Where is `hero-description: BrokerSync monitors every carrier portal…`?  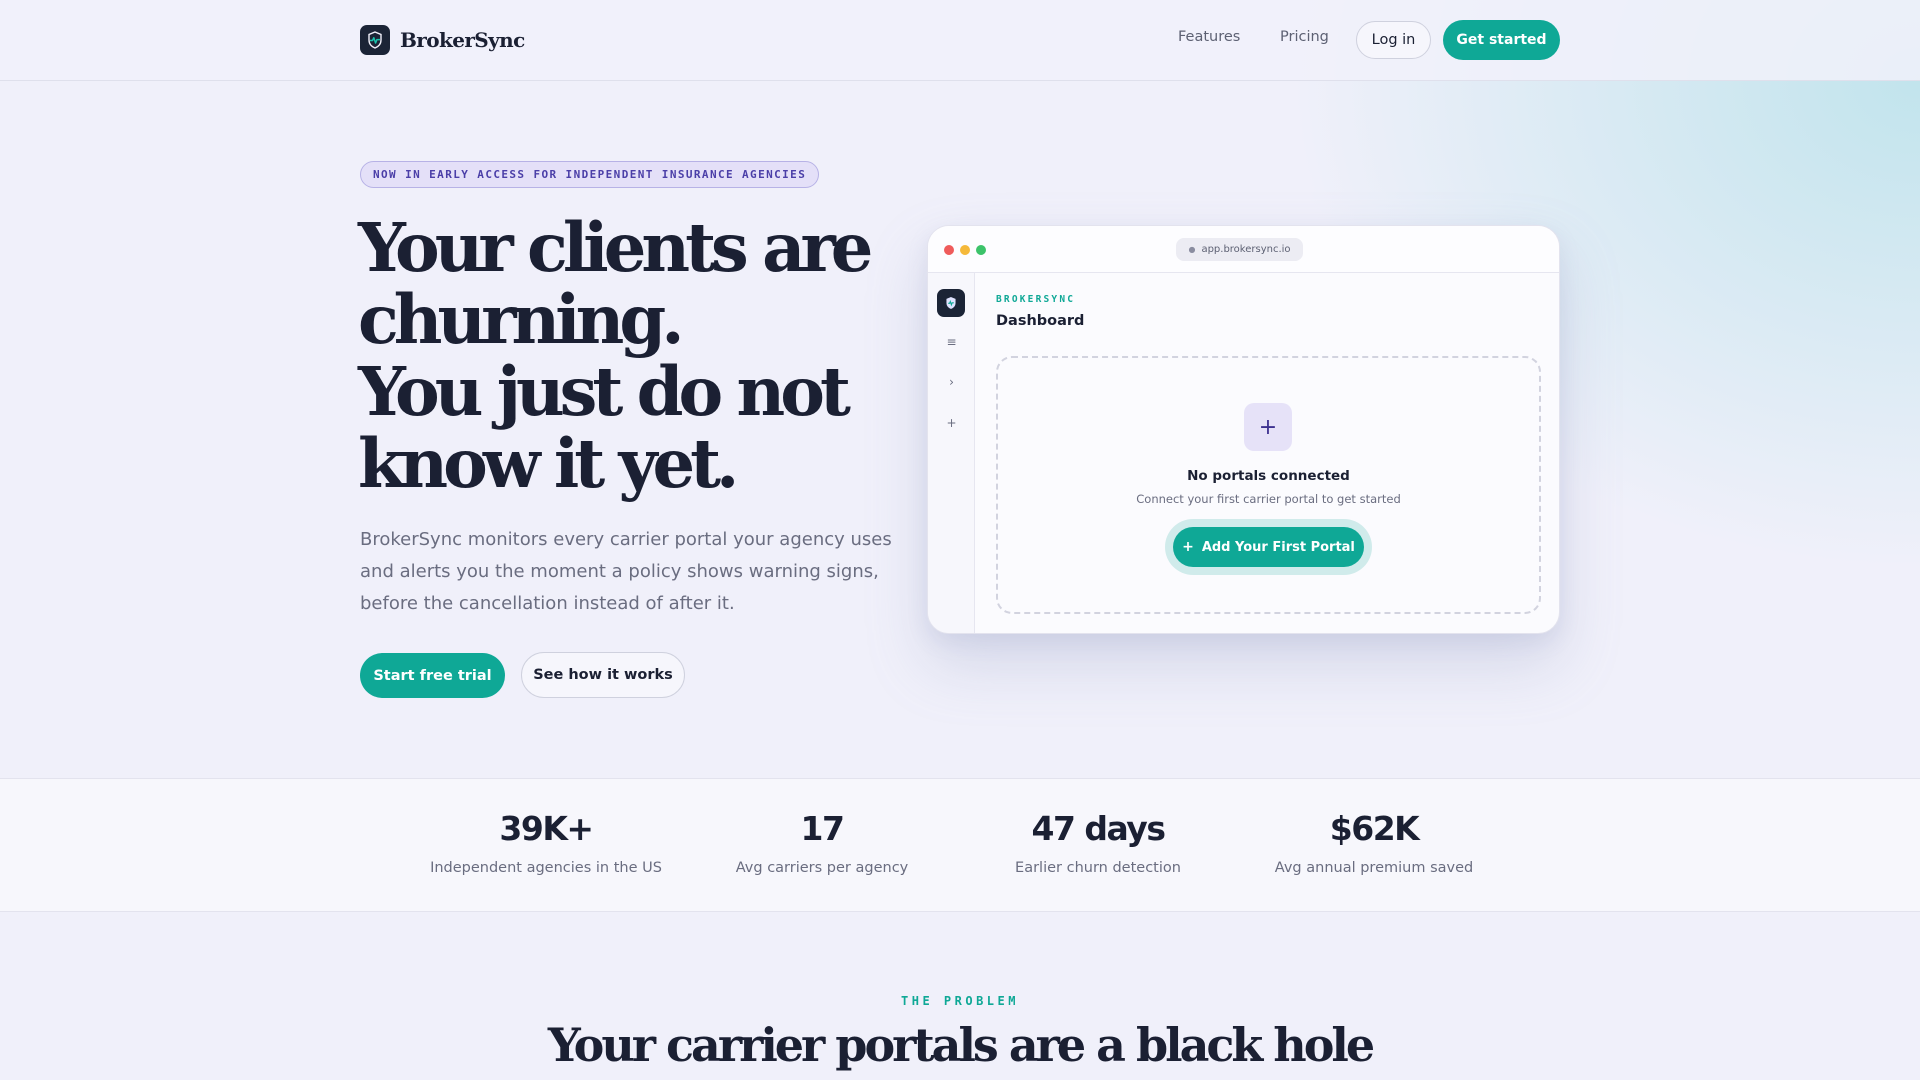 hero-description: BrokerSync monitors every carrier portal… is located at coordinates (626, 571).